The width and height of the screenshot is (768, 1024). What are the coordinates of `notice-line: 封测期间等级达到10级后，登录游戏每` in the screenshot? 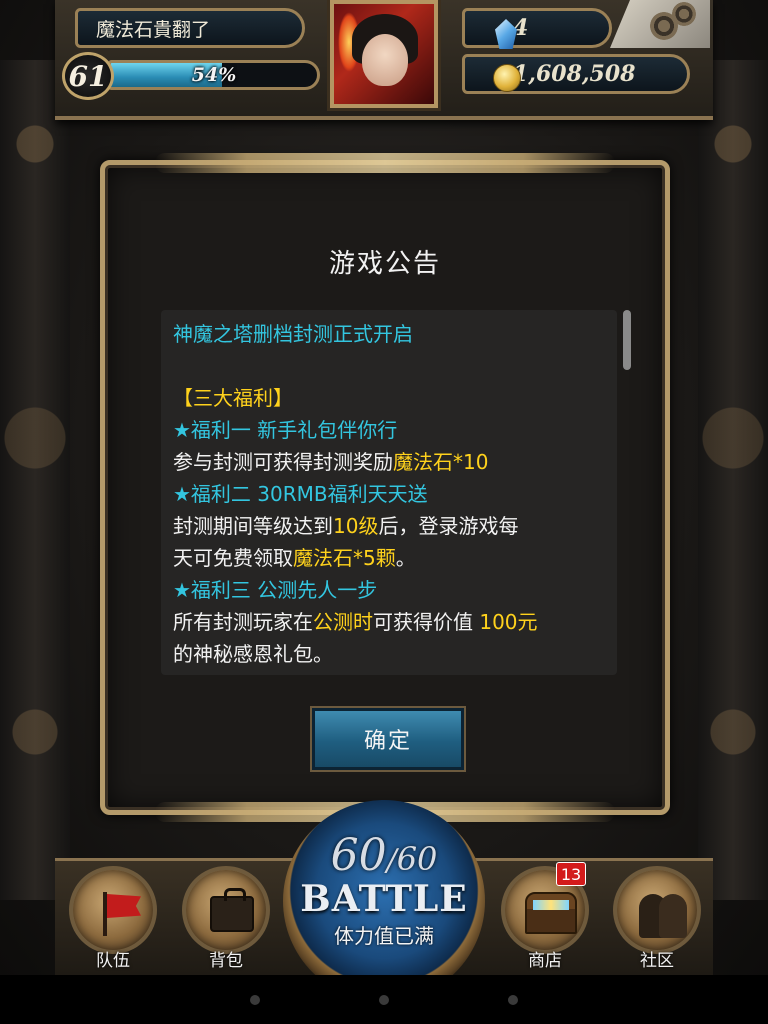 It's located at (389, 526).